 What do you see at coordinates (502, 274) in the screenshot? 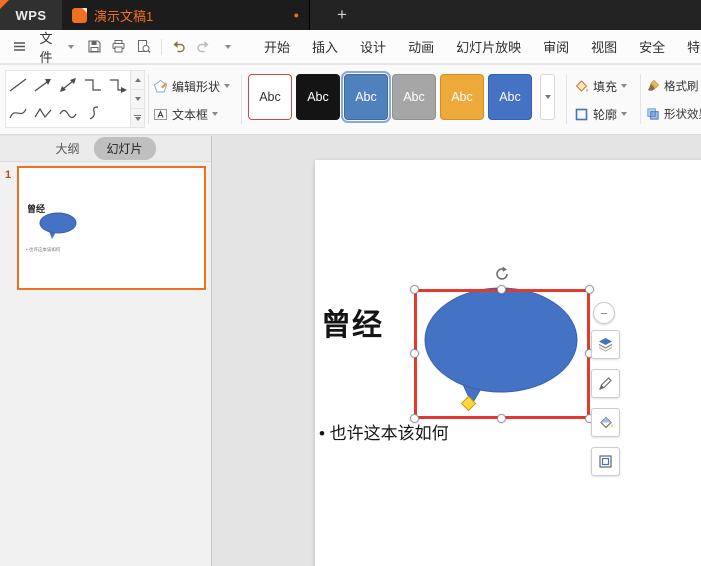
I see `rotate-handle-icon` at bounding box center [502, 274].